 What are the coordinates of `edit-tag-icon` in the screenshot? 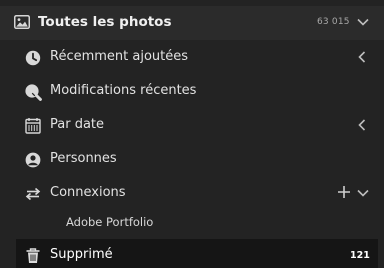 It's located at (33, 92).